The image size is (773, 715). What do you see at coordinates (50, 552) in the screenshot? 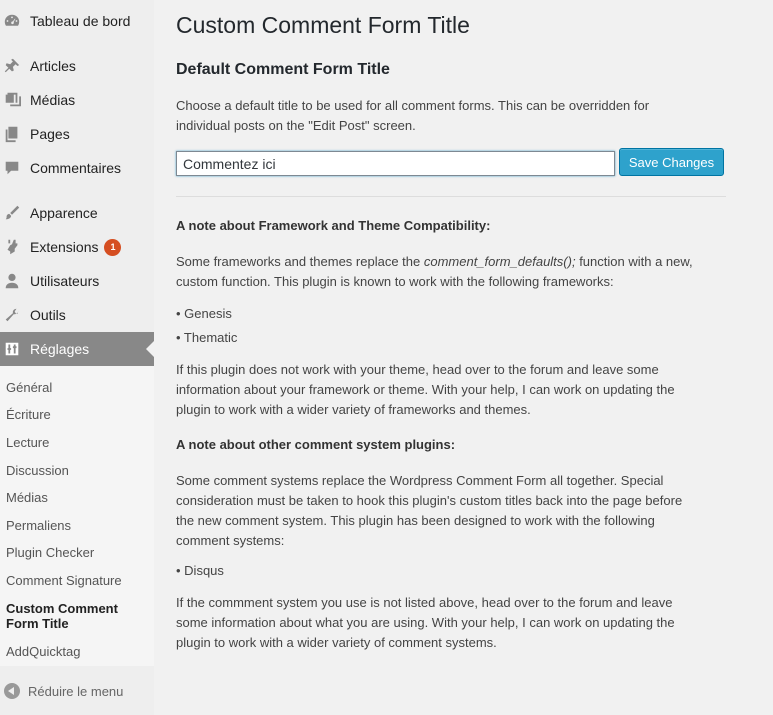
I see `submenu-item-plugin-checker: Plugin Checker` at bounding box center [50, 552].